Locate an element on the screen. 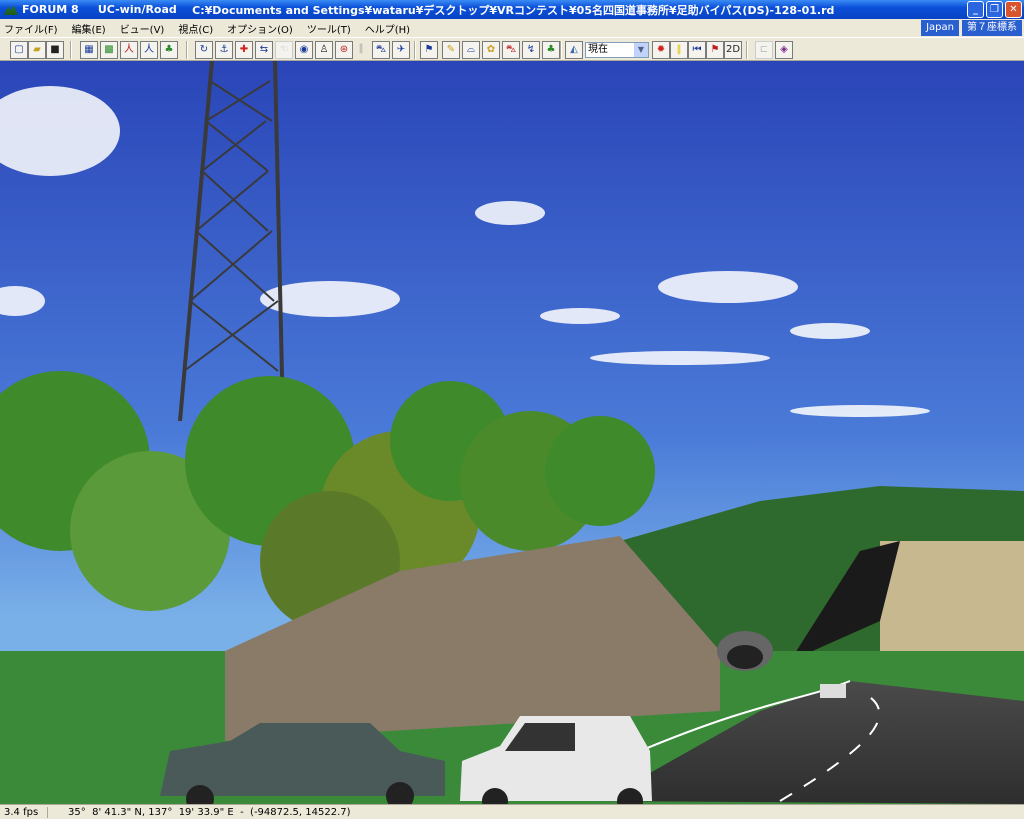  menu-file: ファイル(F) is located at coordinates (31, 28).